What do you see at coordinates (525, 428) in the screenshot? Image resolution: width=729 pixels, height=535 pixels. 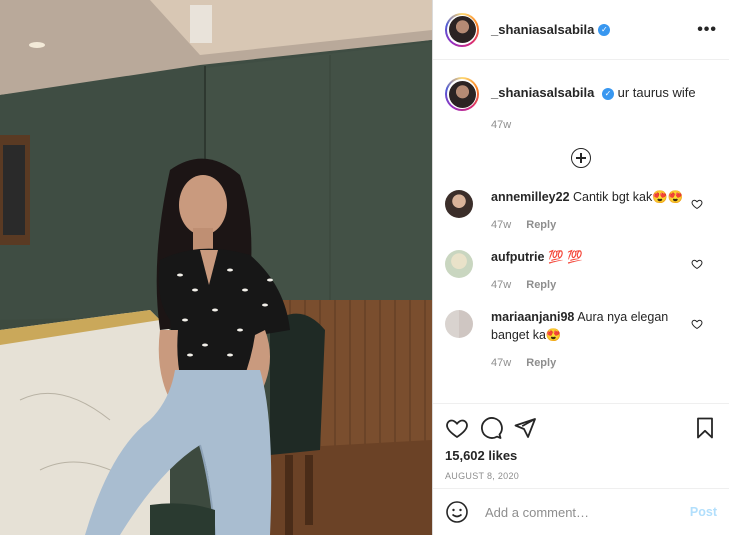 I see `share-paper-plane-icon` at bounding box center [525, 428].